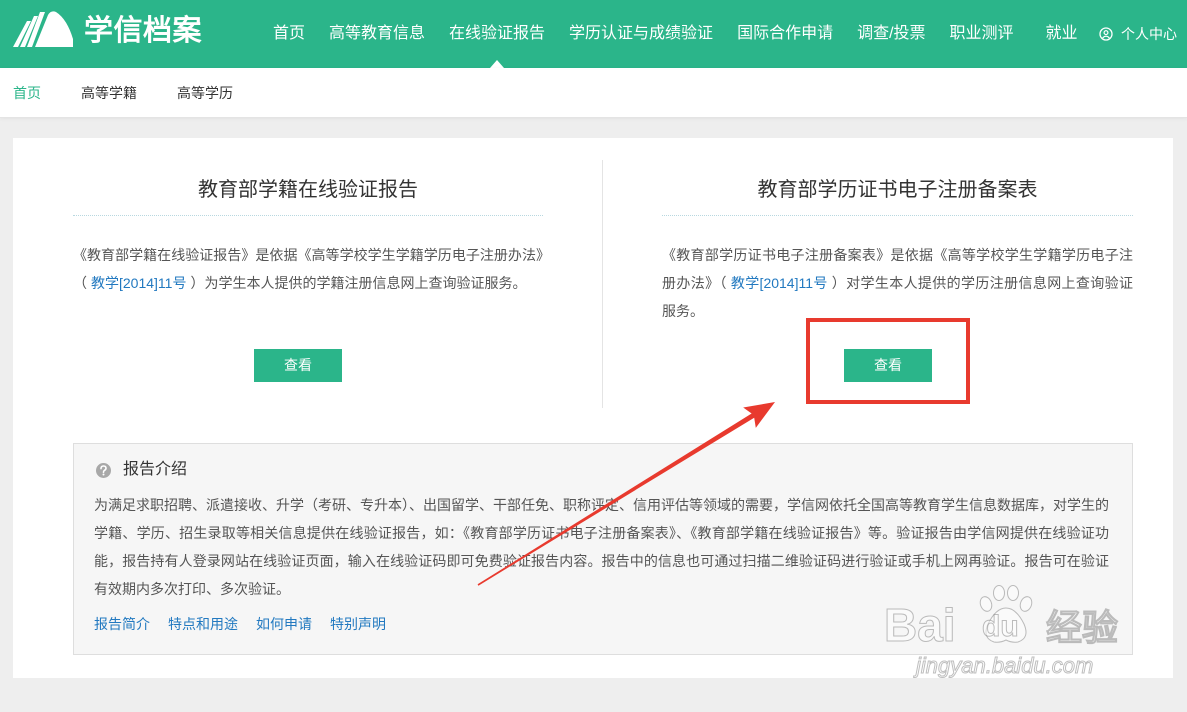  What do you see at coordinates (155, 469) in the screenshot?
I see `intro-title: 报告介绍` at bounding box center [155, 469].